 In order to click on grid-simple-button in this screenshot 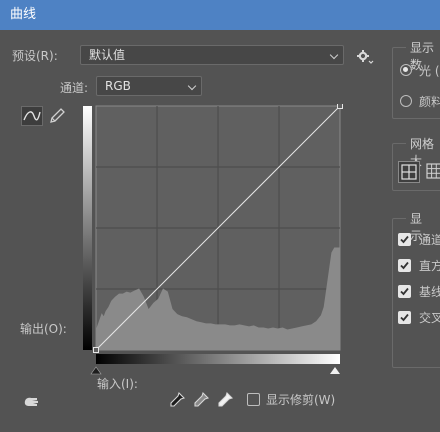, I will do `click(409, 172)`.